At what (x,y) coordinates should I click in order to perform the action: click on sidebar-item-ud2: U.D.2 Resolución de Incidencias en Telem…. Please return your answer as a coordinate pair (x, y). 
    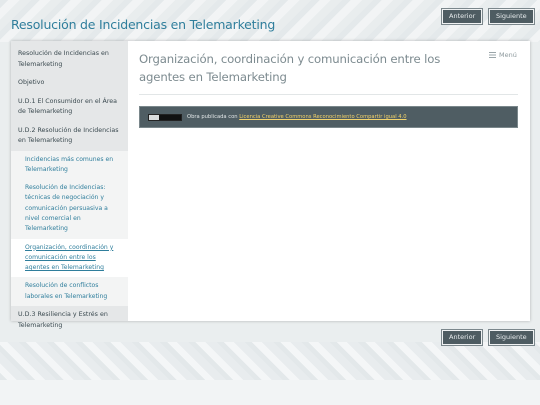
    Looking at the image, I should click on (69, 136).